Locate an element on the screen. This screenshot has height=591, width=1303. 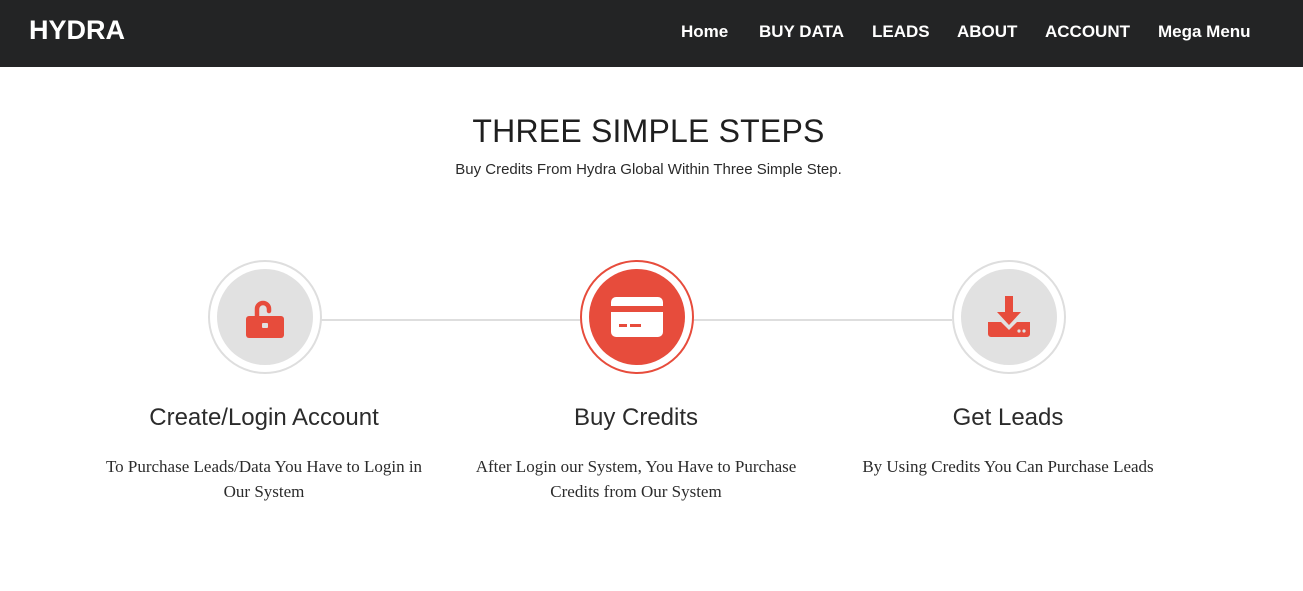
download-icon is located at coordinates (1009, 316).